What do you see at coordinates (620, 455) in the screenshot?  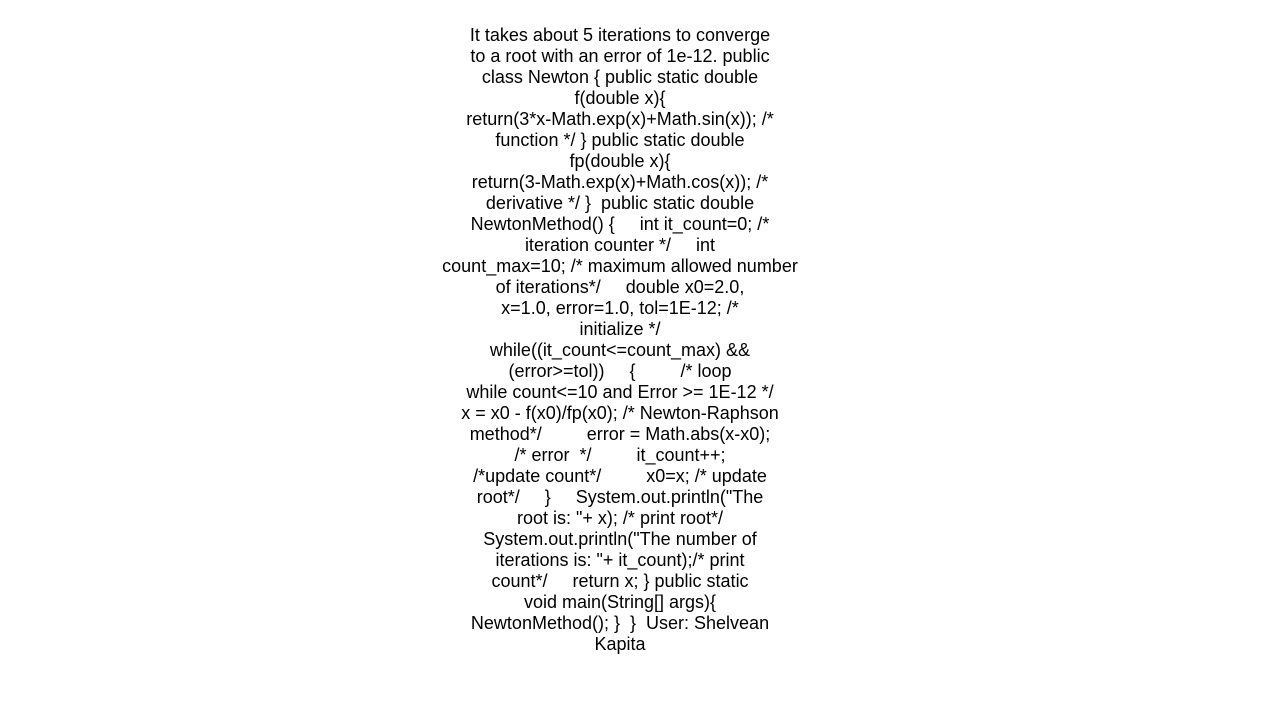 I see `text-line: /* error */ it_count++;` at bounding box center [620, 455].